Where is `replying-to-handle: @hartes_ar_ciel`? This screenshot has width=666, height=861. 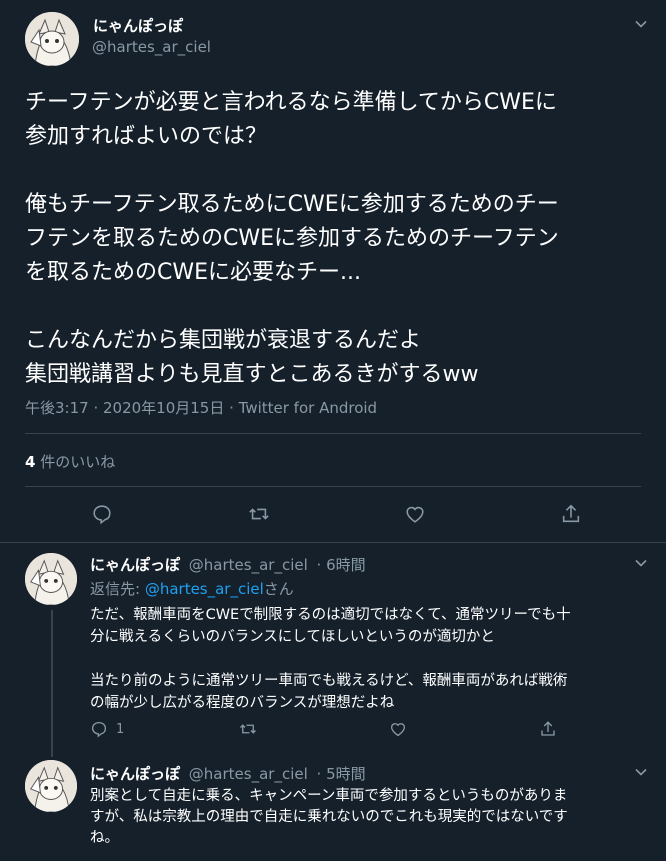 replying-to-handle: @hartes_ar_ciel is located at coordinates (204, 589).